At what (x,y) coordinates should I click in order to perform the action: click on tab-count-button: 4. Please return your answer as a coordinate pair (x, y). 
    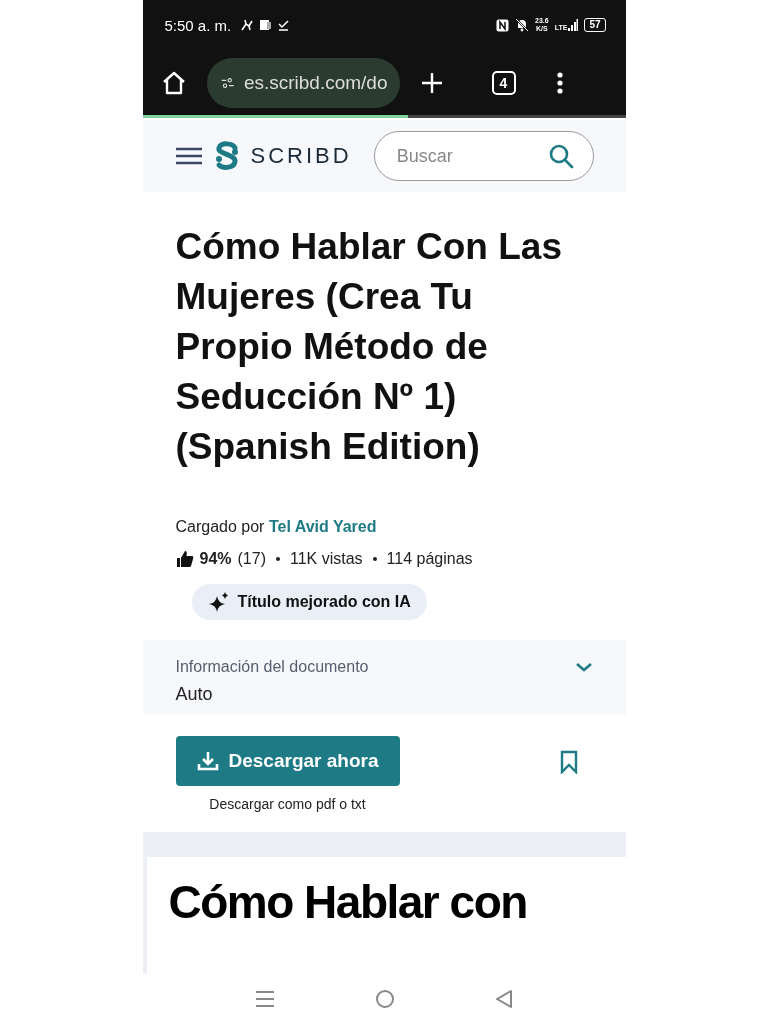
    Looking at the image, I should click on (503, 82).